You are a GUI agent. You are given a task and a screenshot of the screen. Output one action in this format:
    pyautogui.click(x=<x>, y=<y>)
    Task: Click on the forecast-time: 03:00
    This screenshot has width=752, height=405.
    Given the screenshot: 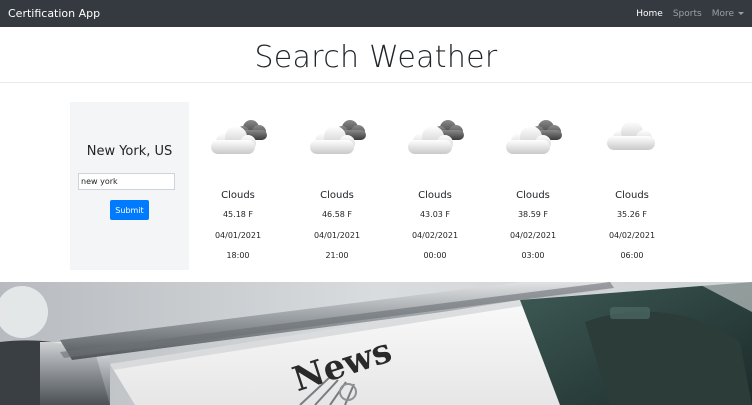 What is the action you would take?
    pyautogui.click(x=533, y=255)
    